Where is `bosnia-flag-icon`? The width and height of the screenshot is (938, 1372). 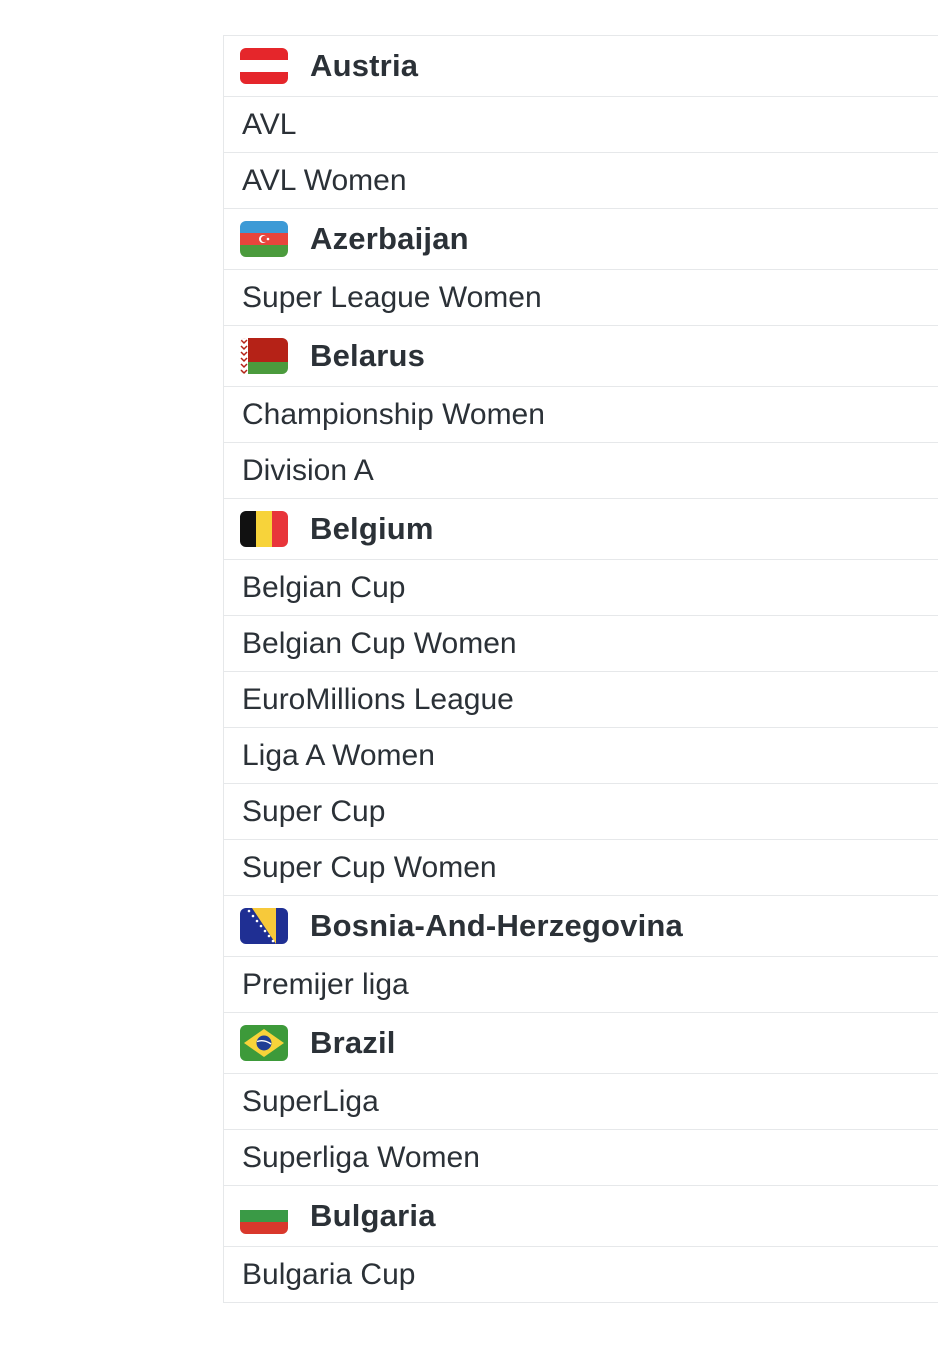 bosnia-flag-icon is located at coordinates (264, 926).